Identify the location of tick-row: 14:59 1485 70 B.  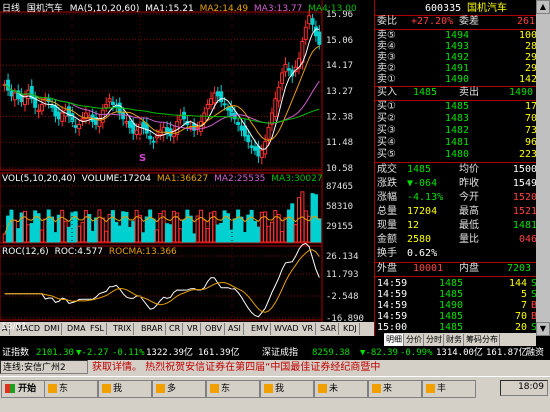
(456, 316).